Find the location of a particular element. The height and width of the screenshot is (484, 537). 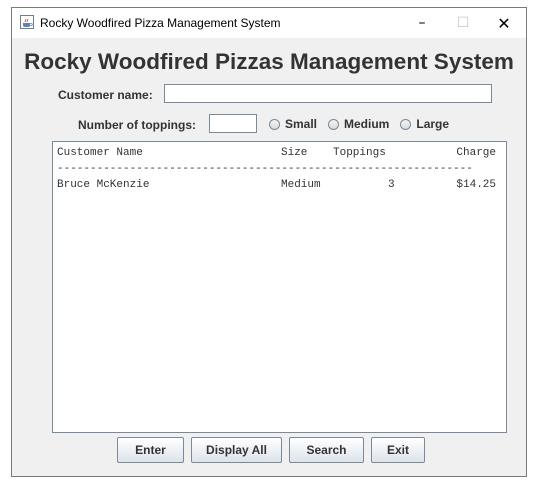

size-radio-medium: Medium is located at coordinates (358, 124).